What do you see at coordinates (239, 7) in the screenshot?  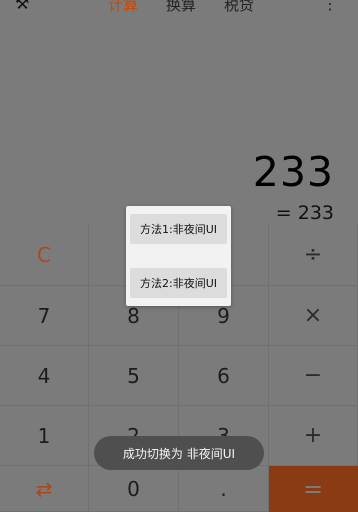 I see `tab-tax-loan: 税贷` at bounding box center [239, 7].